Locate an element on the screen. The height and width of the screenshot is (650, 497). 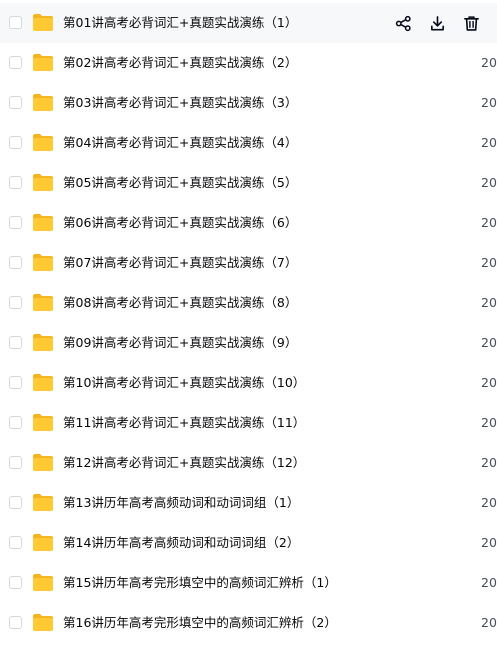
file-name: 第12讲高考必背词汇+真题实战演练（12） is located at coordinates (184, 463).